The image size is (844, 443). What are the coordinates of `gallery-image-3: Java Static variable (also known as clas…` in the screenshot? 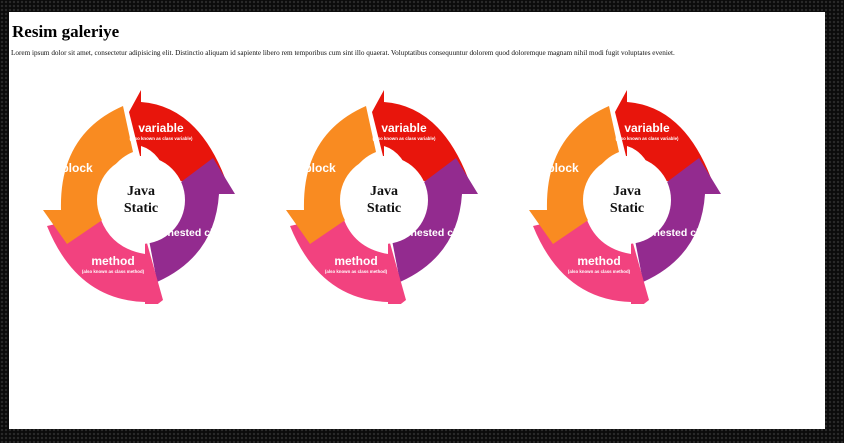 It's located at (628, 195).